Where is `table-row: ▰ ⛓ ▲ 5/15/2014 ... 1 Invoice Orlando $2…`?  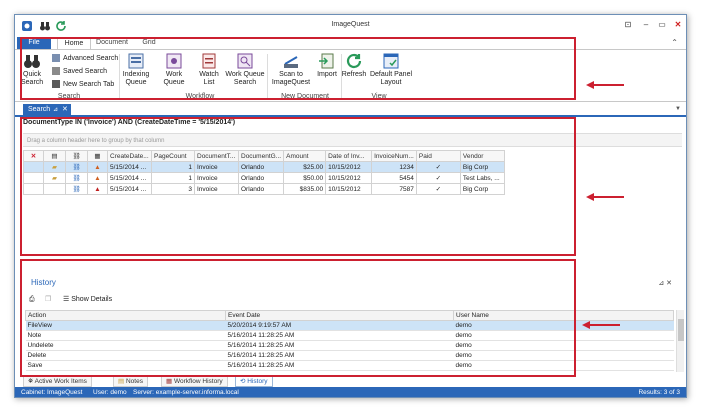 table-row: ▰ ⛓ ▲ 5/15/2014 ... 1 Invoice Orlando $2… is located at coordinates (264, 167).